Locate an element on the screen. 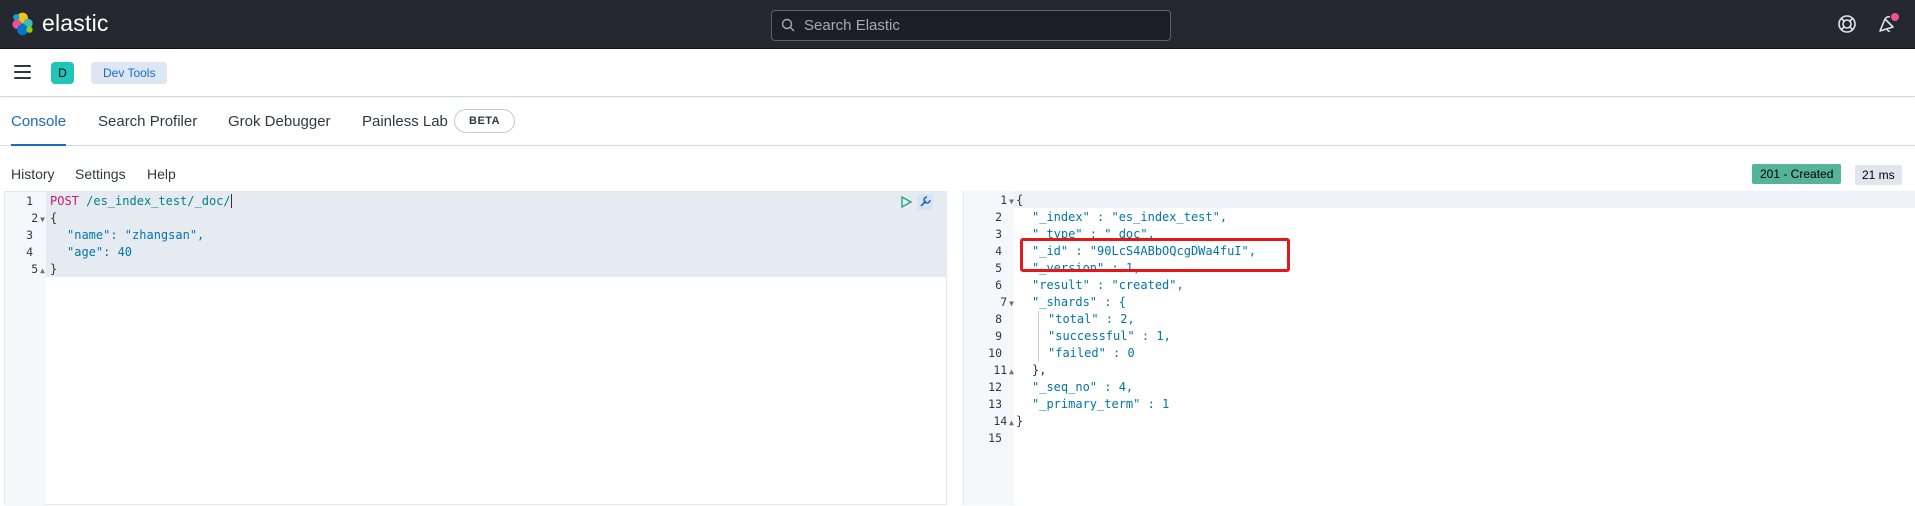  id-highlight-box is located at coordinates (1155, 255).